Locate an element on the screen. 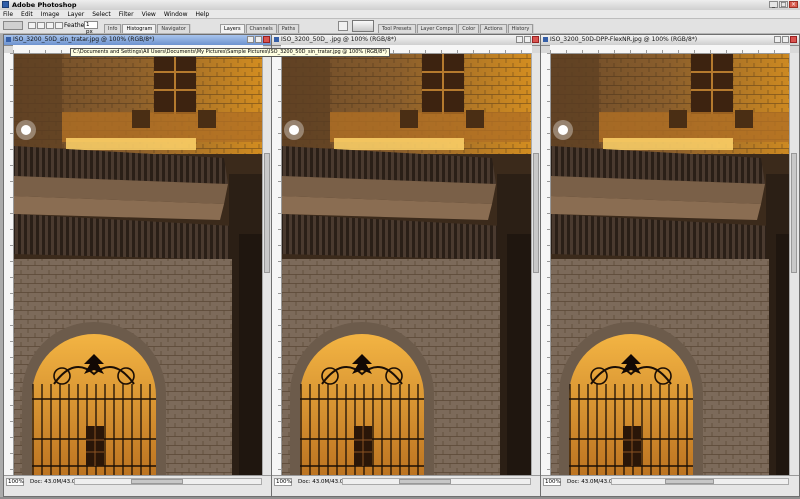 The image size is (800, 499). app-title: Adobe Photoshop is located at coordinates (44, 5).